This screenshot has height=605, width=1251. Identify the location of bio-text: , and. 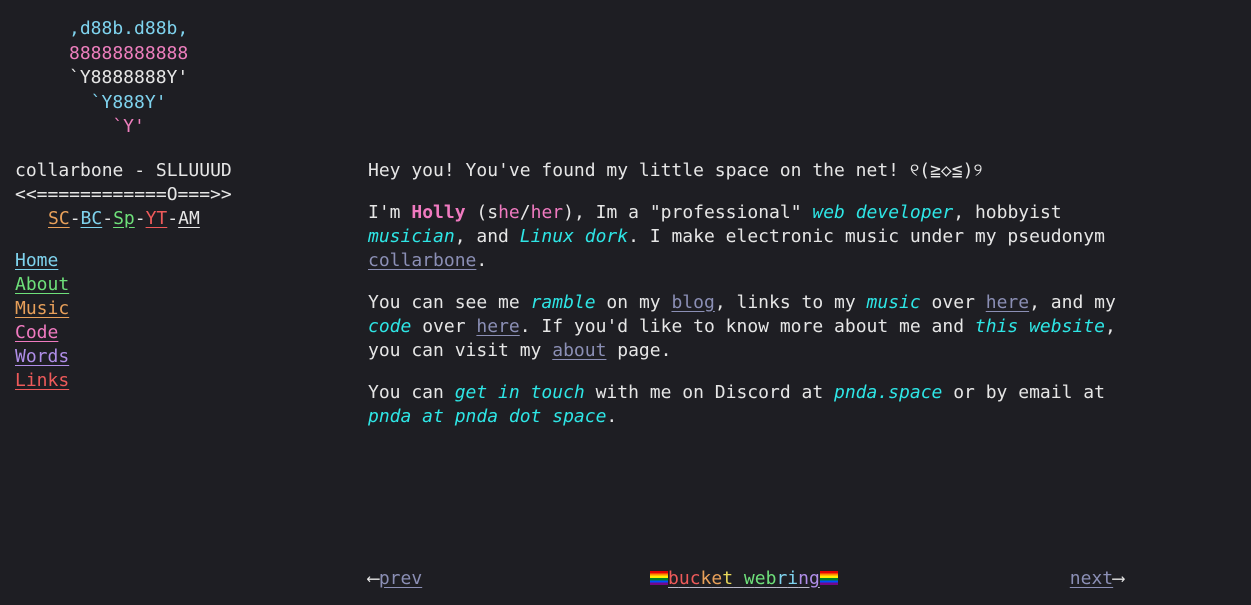
(487, 236).